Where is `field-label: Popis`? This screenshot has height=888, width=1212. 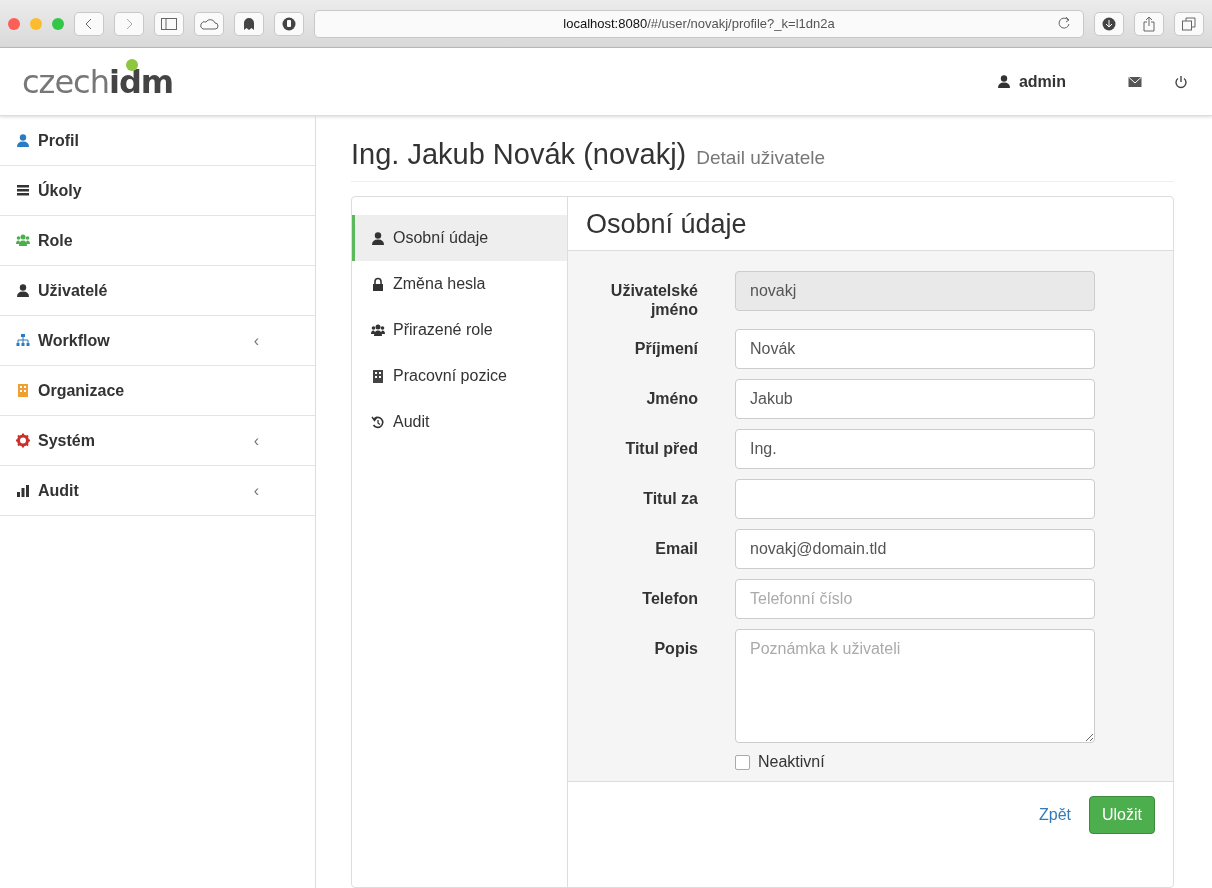 field-label: Popis is located at coordinates (675, 649).